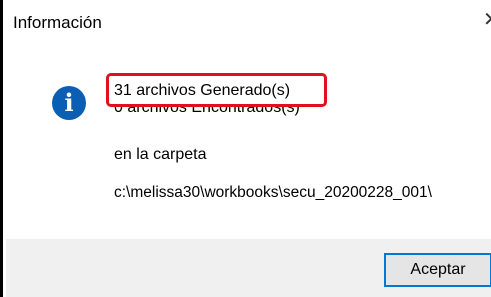  Describe the element at coordinates (57, 22) in the screenshot. I see `dialog-title: Información` at that location.